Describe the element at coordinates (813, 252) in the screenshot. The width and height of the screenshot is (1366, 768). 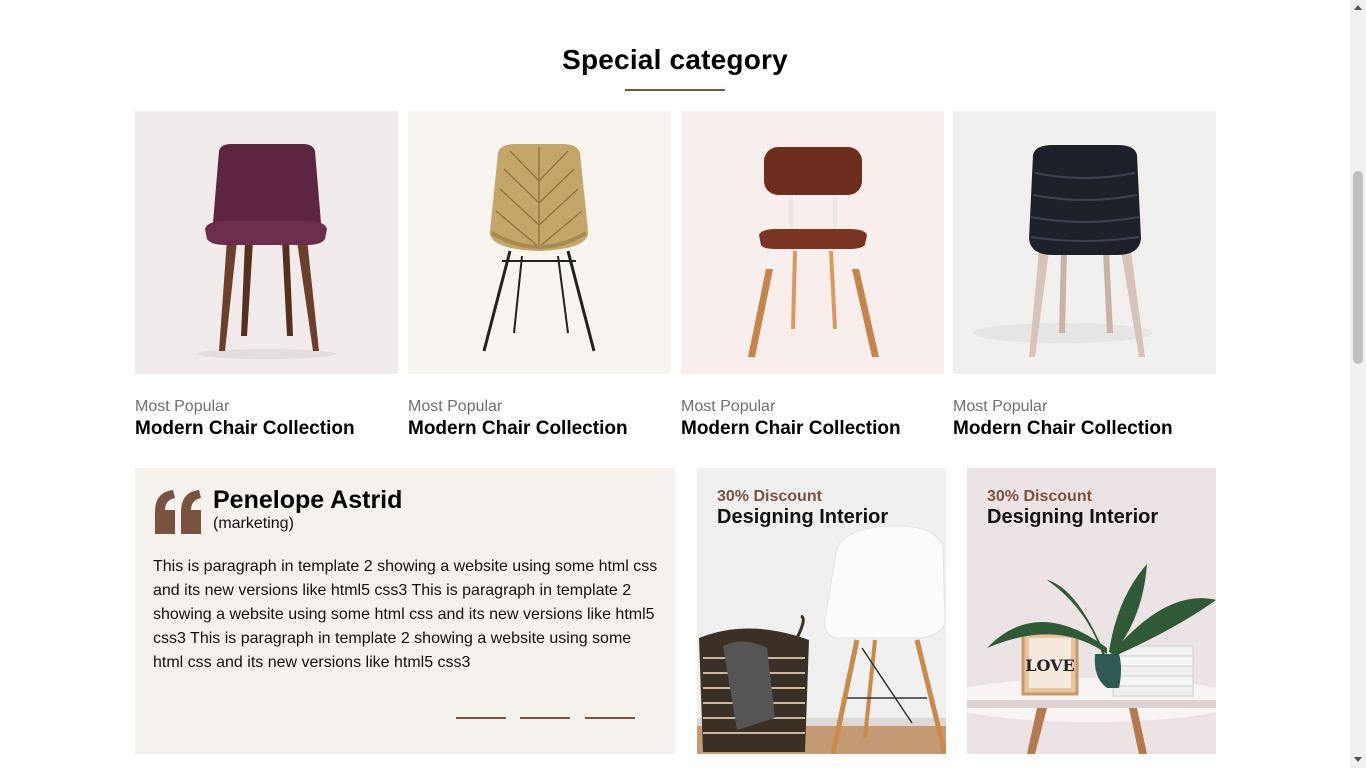
I see `leather-wood-chair-icon` at that location.